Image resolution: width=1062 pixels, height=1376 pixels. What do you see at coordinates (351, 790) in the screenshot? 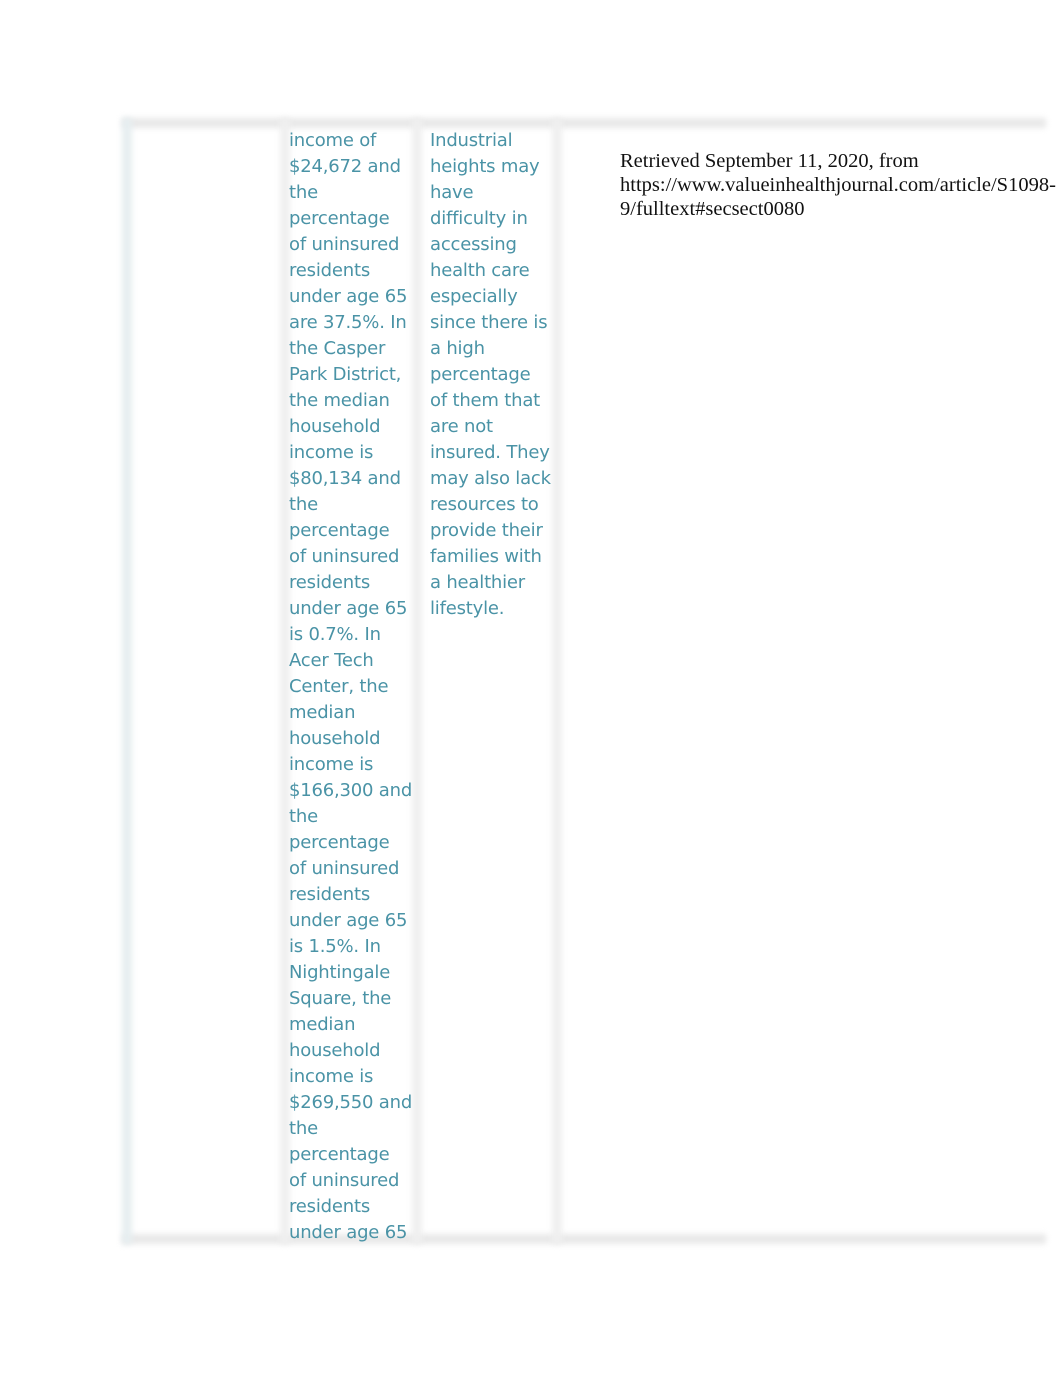
I see `description-text-line: $166,300 and` at bounding box center [351, 790].